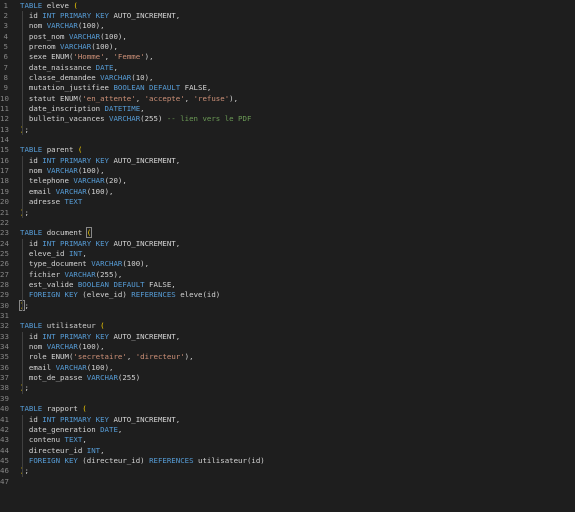 This screenshot has height=512, width=575. I want to click on code-line: adresse TEXT, so click(51, 202).